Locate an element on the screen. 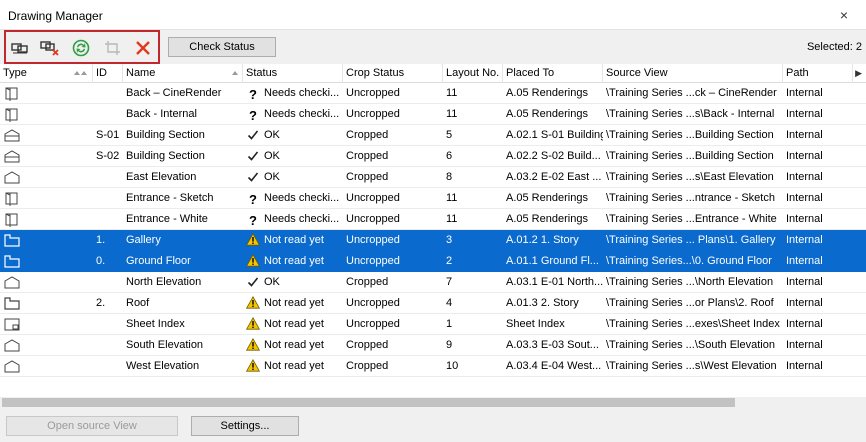 Image resolution: width=866 pixels, height=442 pixels. cell-layout-no: 8 is located at coordinates (449, 177).